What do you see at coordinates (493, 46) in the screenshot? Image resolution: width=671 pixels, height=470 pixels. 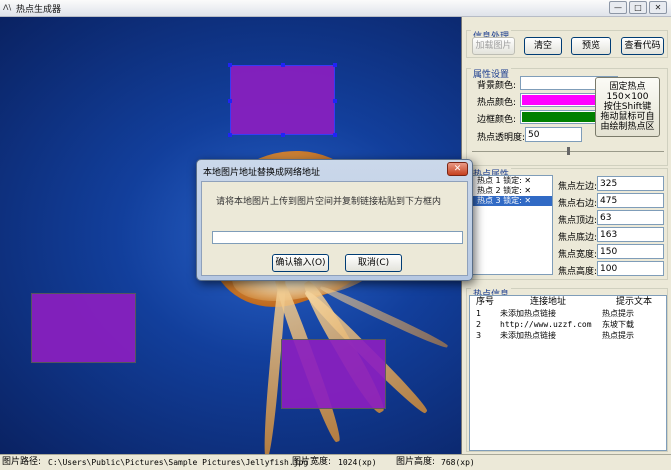 I see `load-image-button: 加载图片` at bounding box center [493, 46].